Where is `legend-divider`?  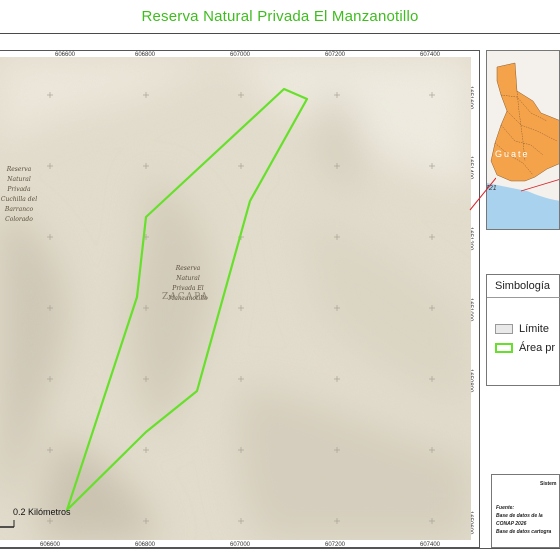
legend-divider is located at coordinates (523, 297).